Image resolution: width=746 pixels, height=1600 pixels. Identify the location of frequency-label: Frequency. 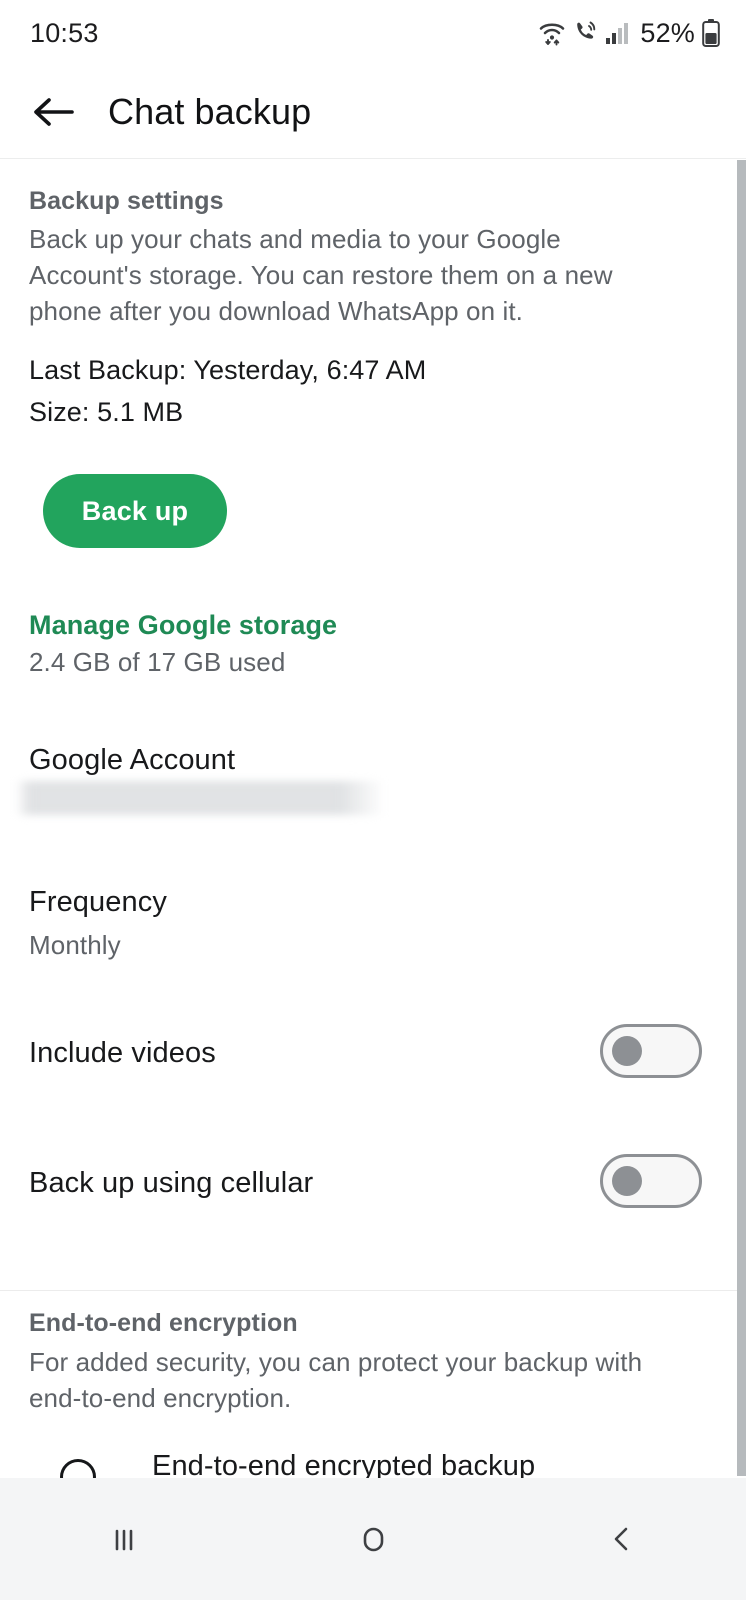
(98, 902).